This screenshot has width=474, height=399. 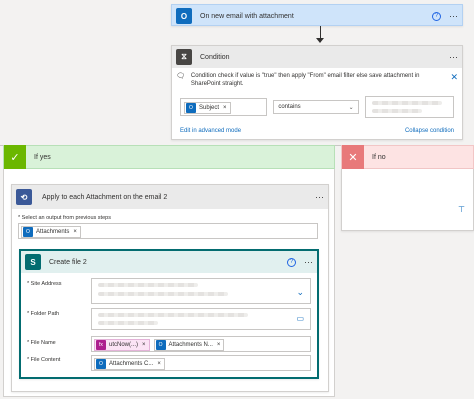 I want to click on if-yes-header: ✓ If yes, so click(x=169, y=157).